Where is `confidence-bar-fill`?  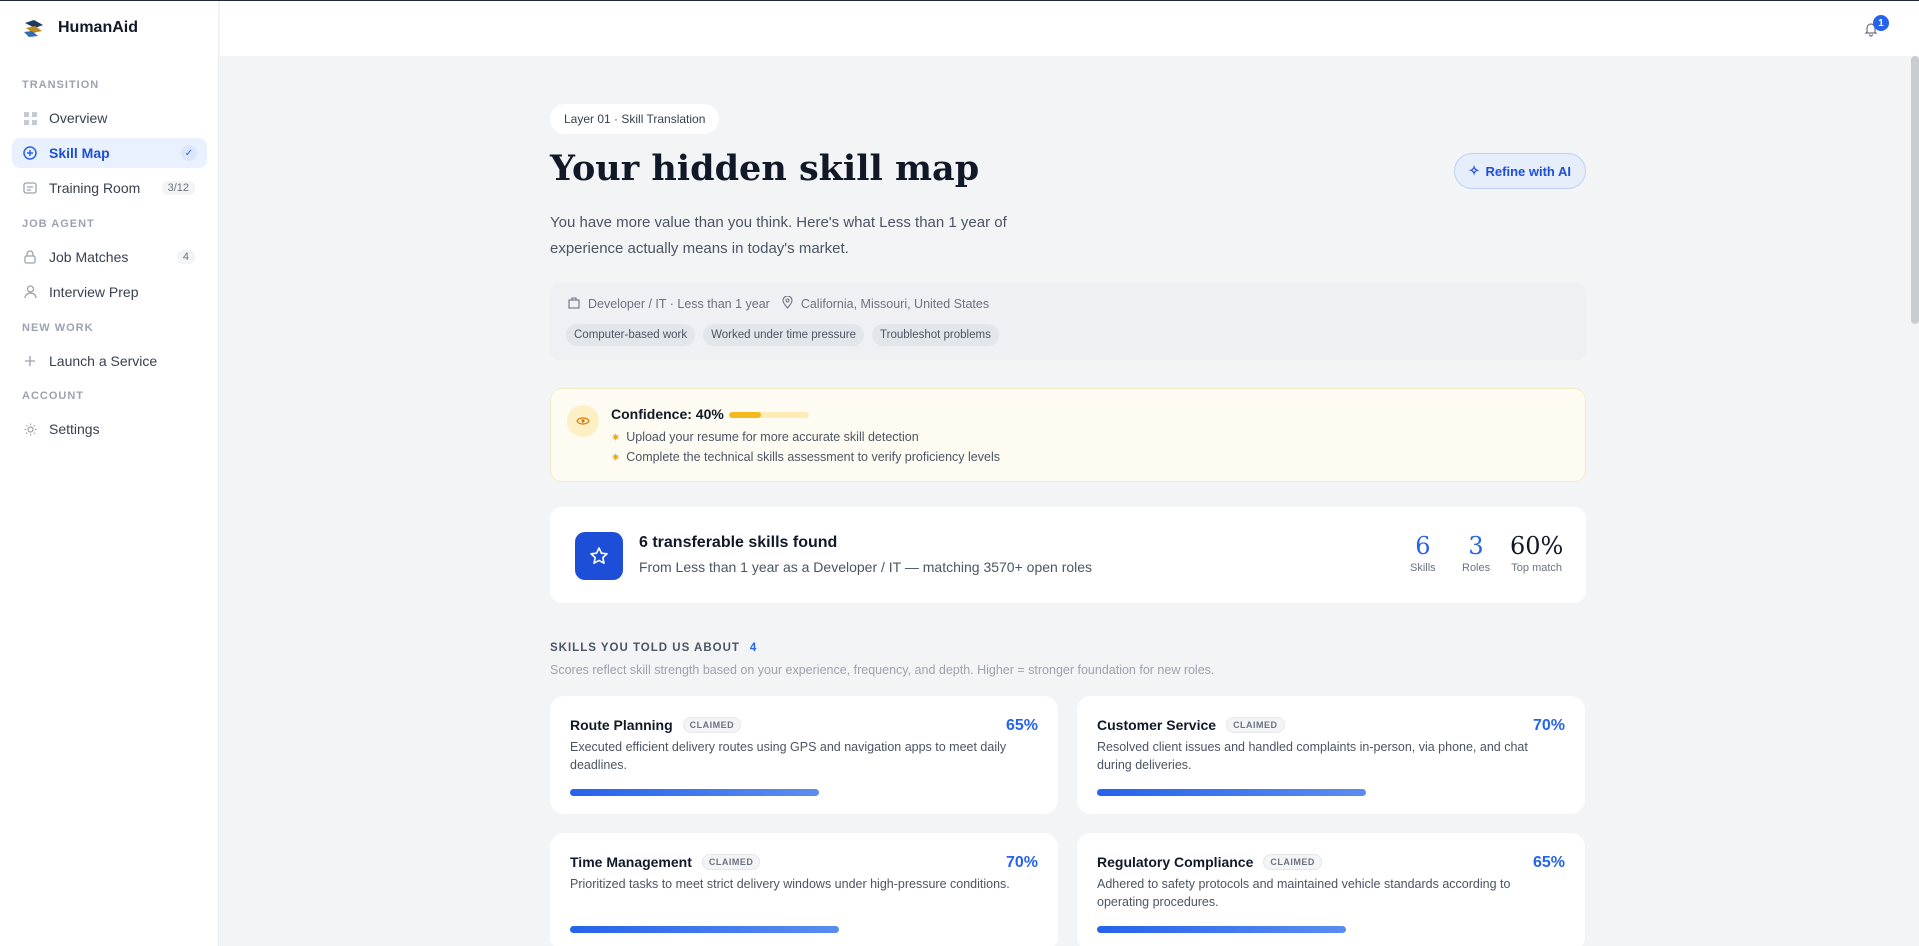
confidence-bar-fill is located at coordinates (745, 415).